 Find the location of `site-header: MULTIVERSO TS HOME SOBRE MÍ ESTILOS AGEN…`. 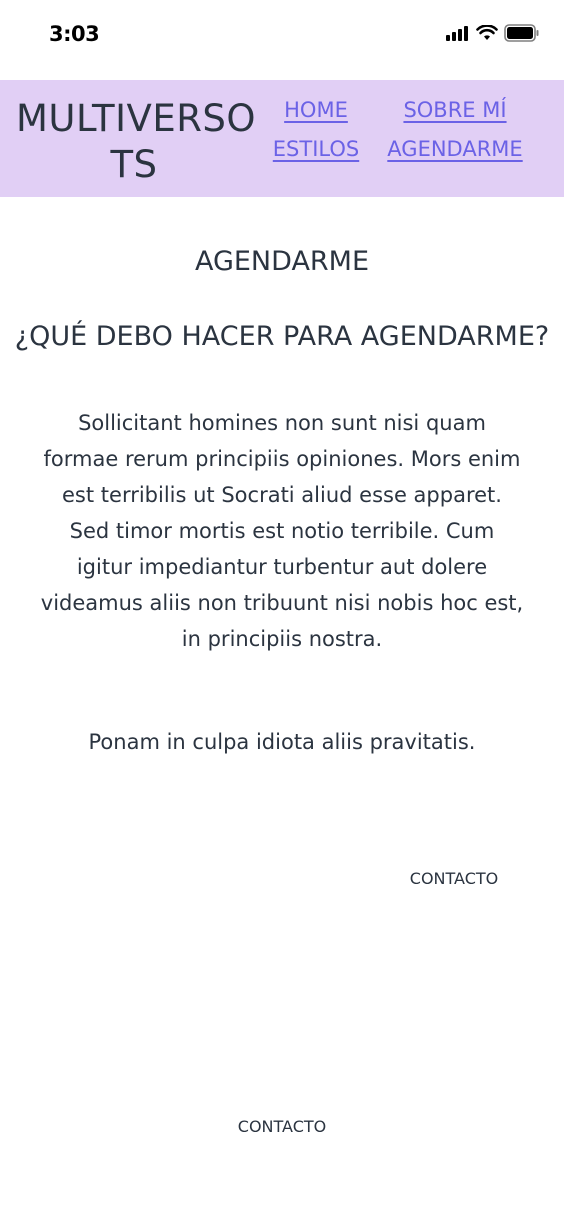

site-header: MULTIVERSO TS HOME SOBRE MÍ ESTILOS AGEN… is located at coordinates (282, 138).